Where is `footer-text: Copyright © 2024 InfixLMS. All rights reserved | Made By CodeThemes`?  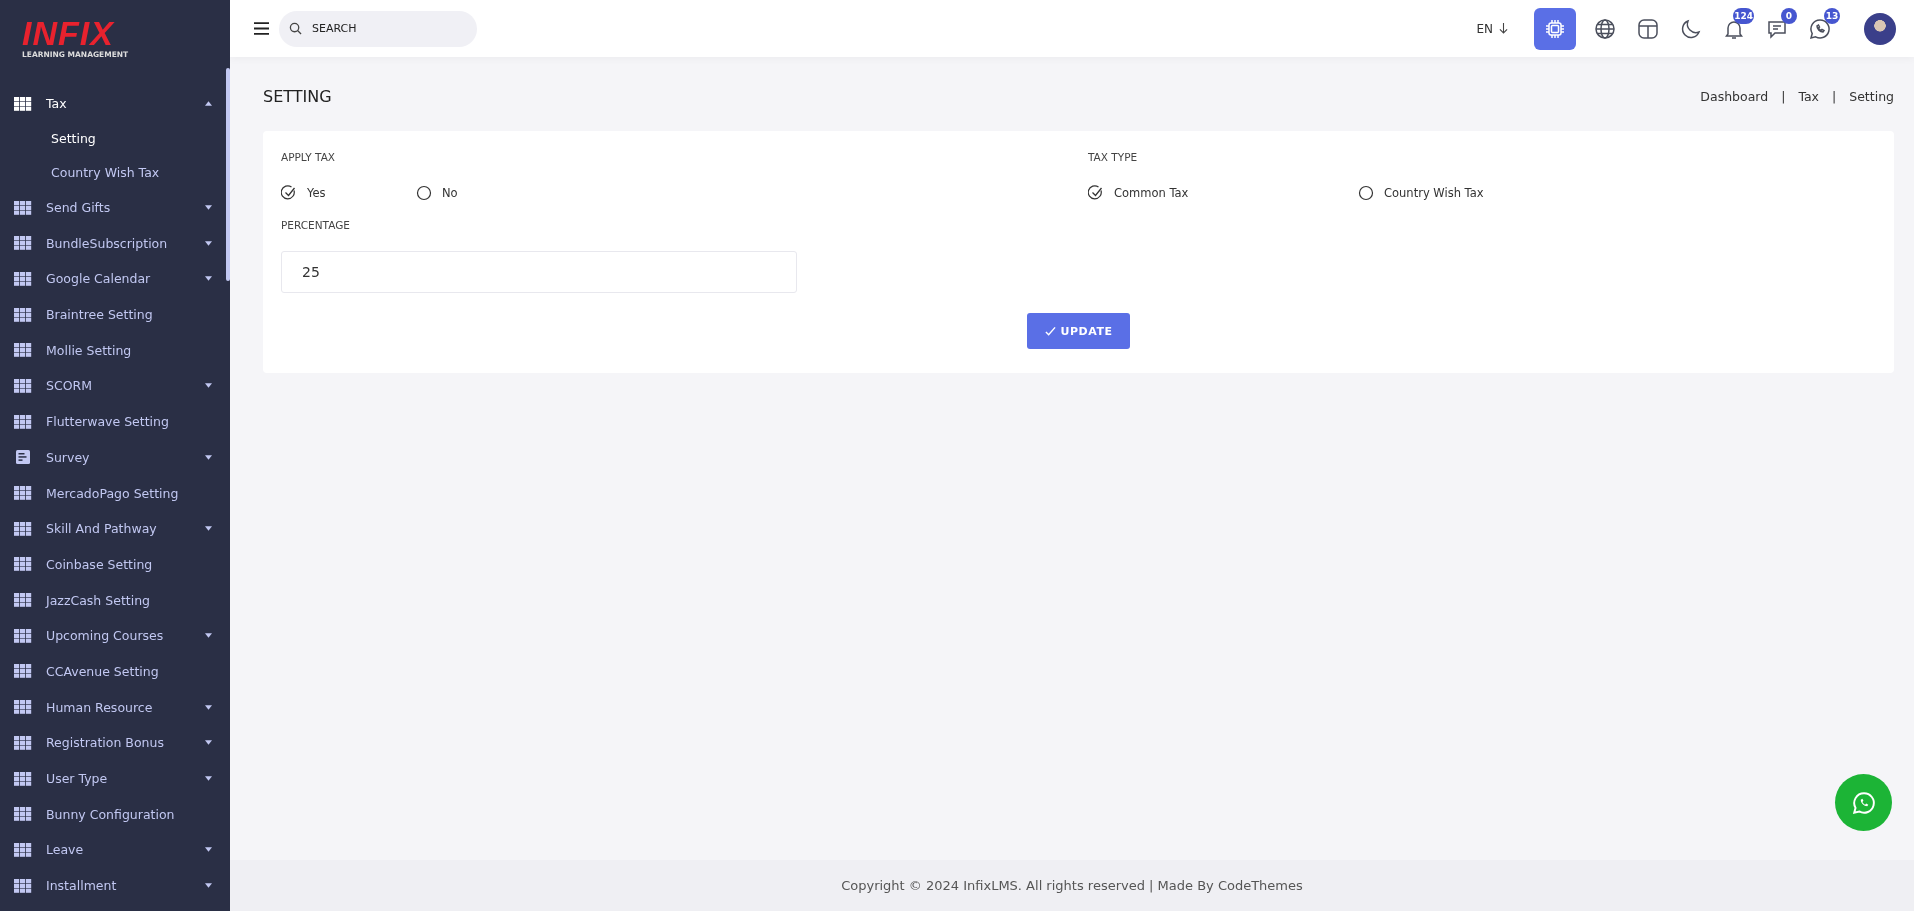
footer-text: Copyright © 2024 InfixLMS. All rights reserved | Made By CodeThemes is located at coordinates (1072, 885).